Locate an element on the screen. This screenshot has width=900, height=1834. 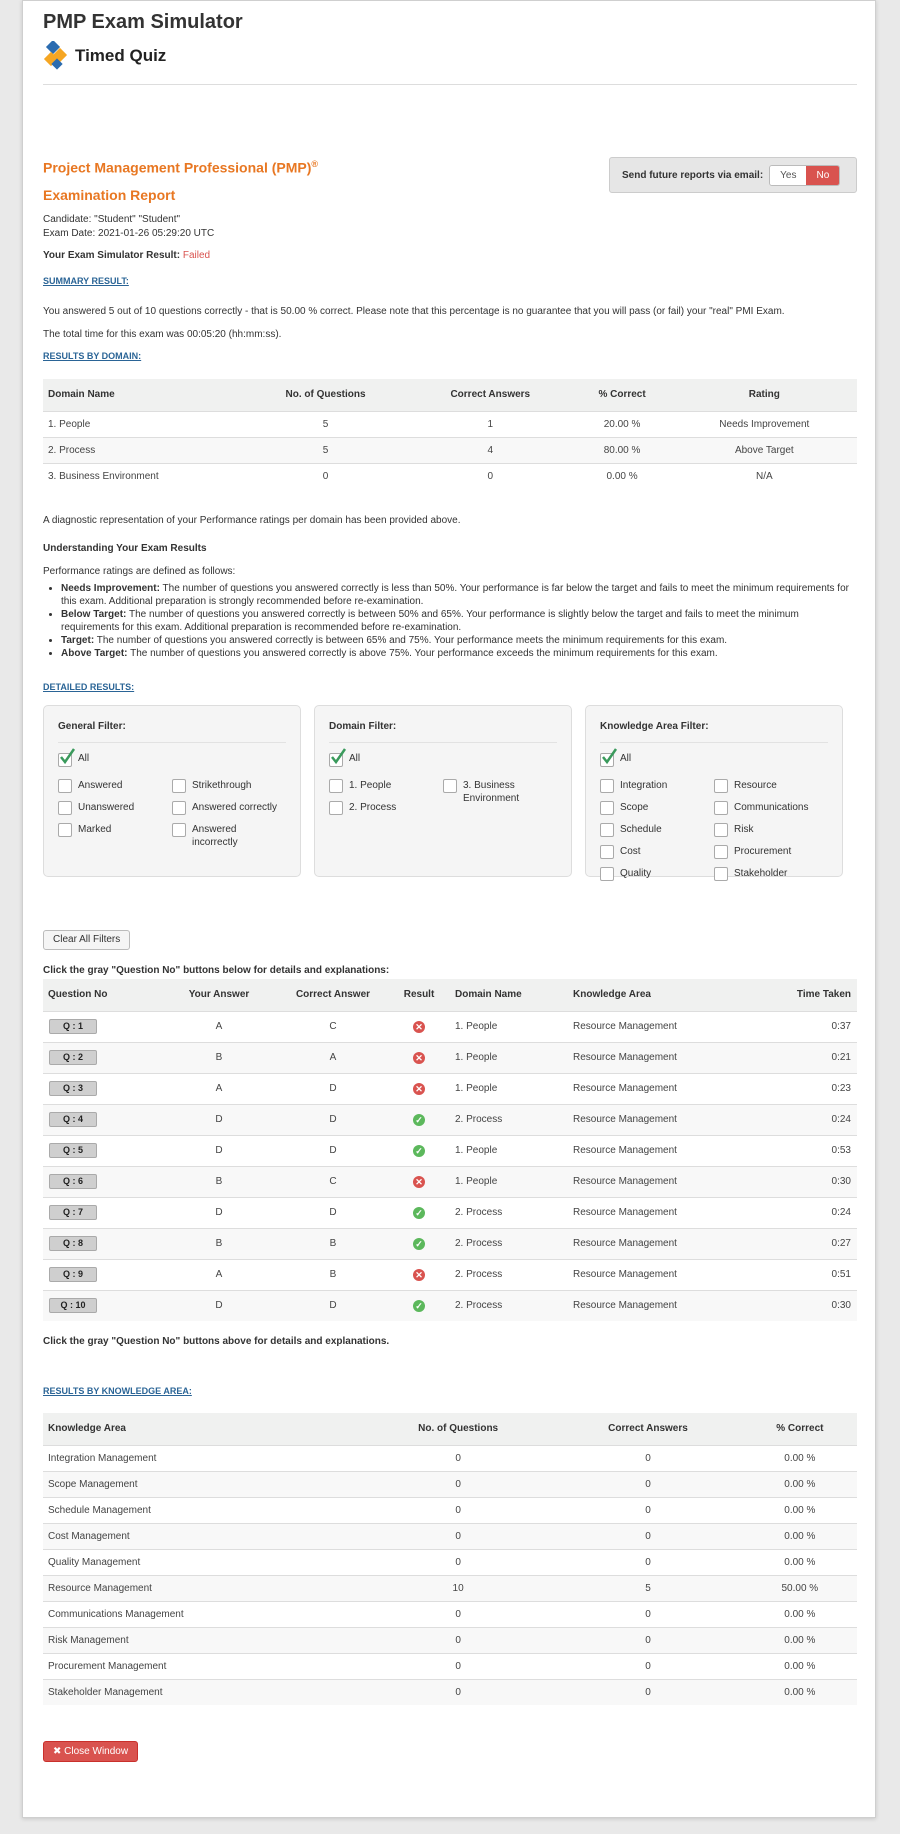
filter-marked: Marked is located at coordinates (115, 836).